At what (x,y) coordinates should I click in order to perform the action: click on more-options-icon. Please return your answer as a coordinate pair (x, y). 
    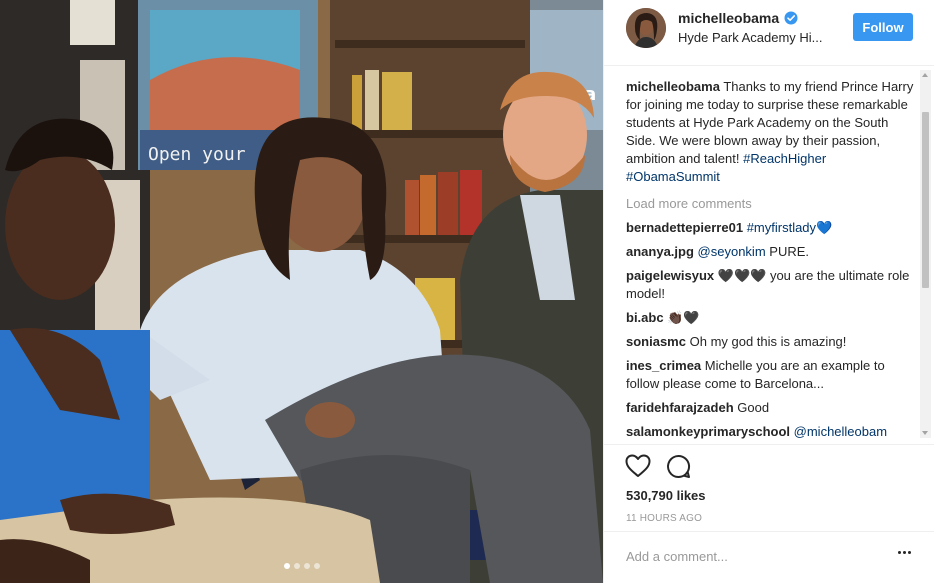
    Looking at the image, I should click on (904, 552).